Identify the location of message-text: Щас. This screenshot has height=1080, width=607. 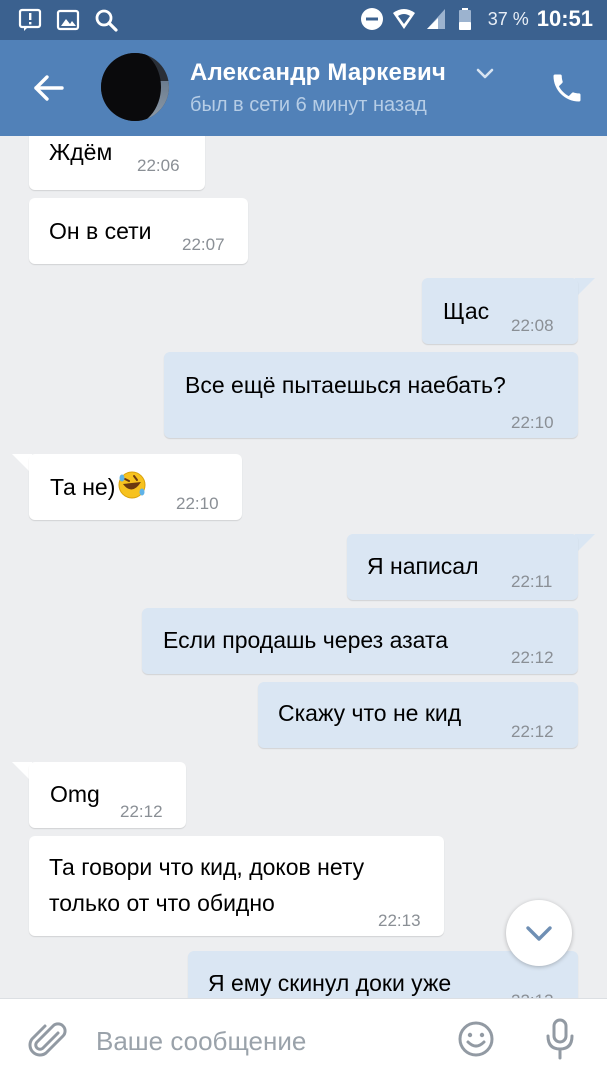
(466, 311).